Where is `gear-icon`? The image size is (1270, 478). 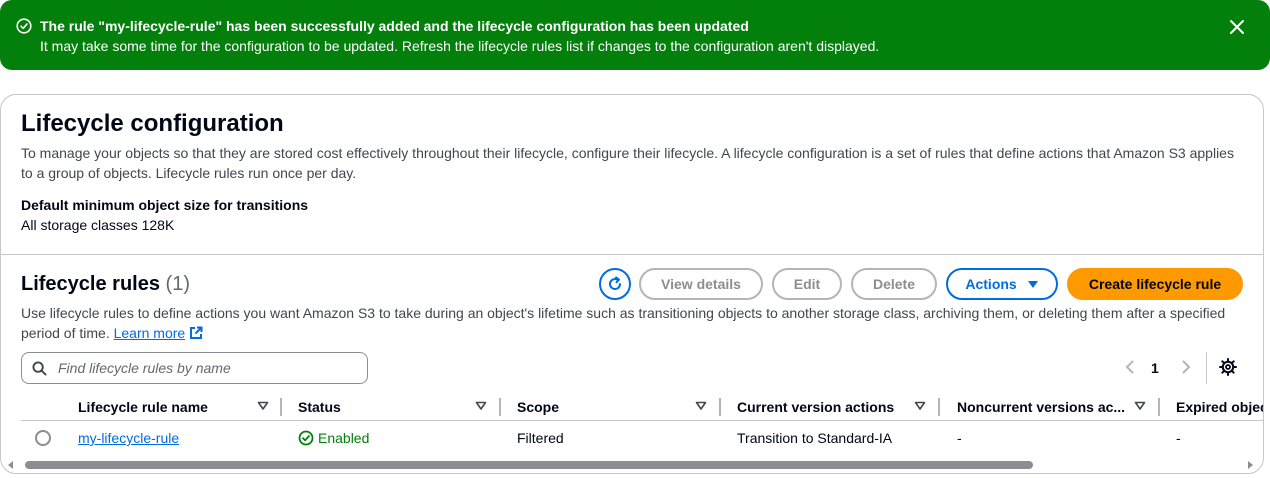
gear-icon is located at coordinates (1228, 367).